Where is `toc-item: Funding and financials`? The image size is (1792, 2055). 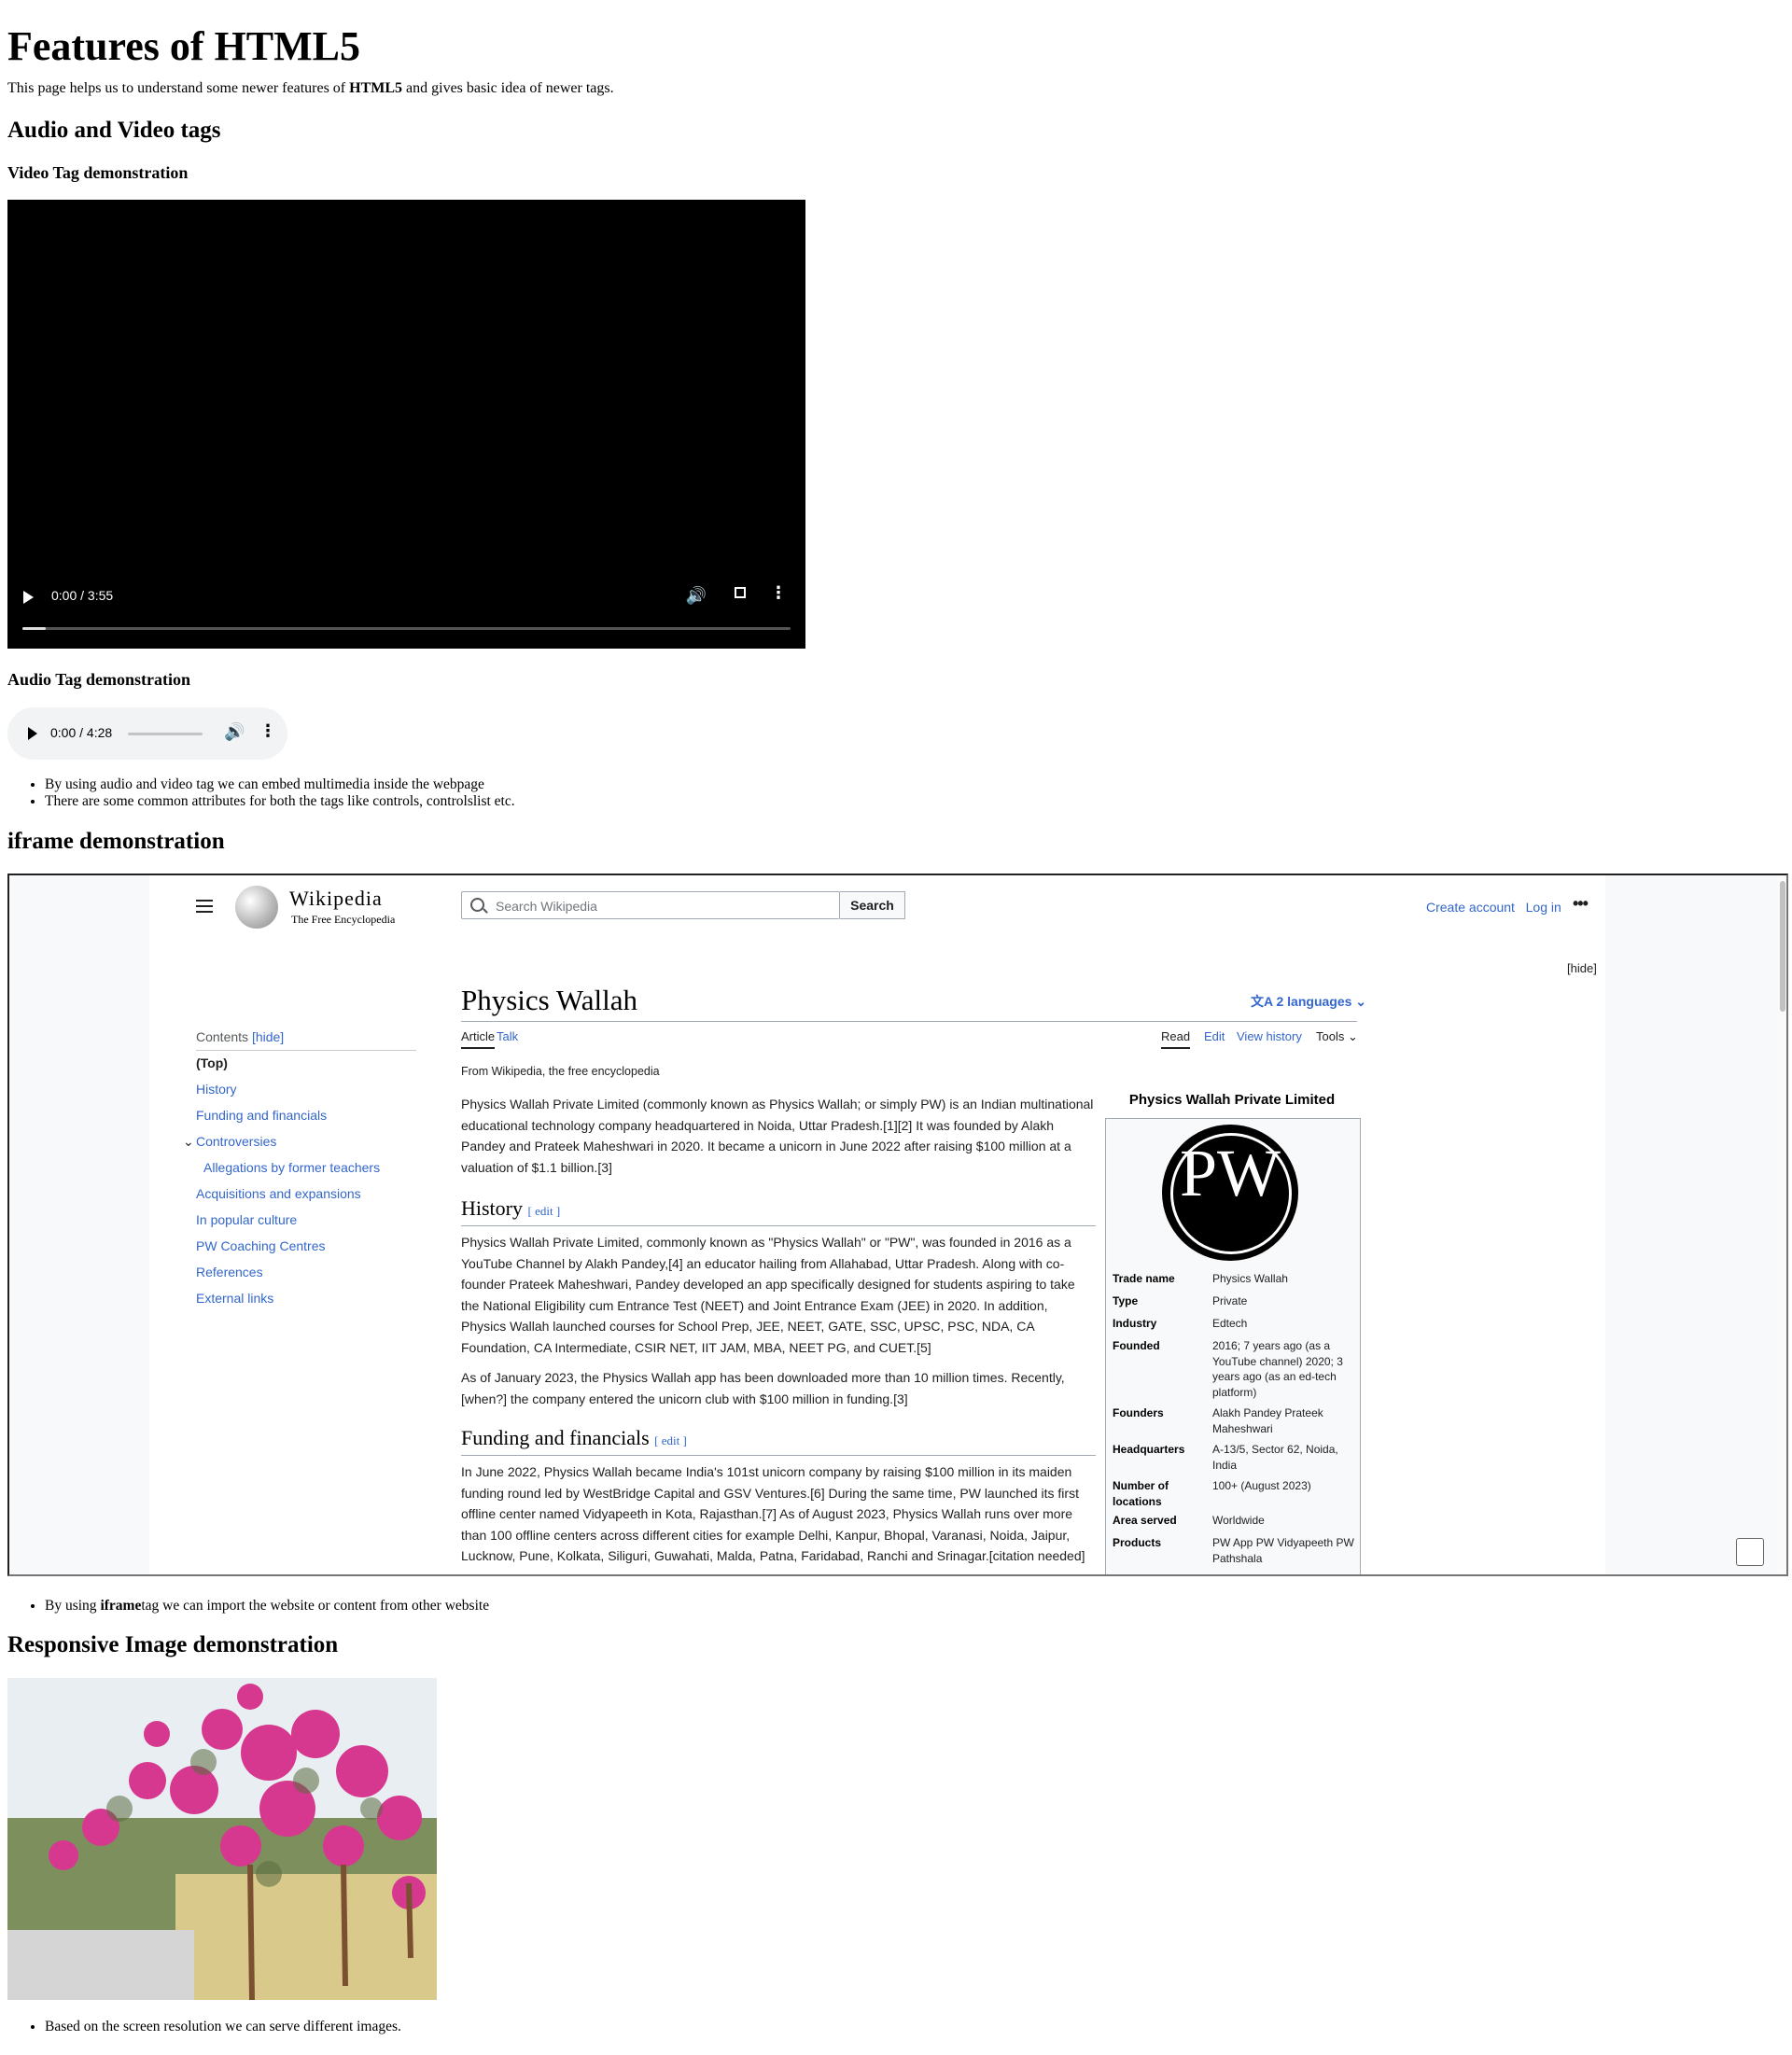 toc-item: Funding and financials is located at coordinates (261, 1115).